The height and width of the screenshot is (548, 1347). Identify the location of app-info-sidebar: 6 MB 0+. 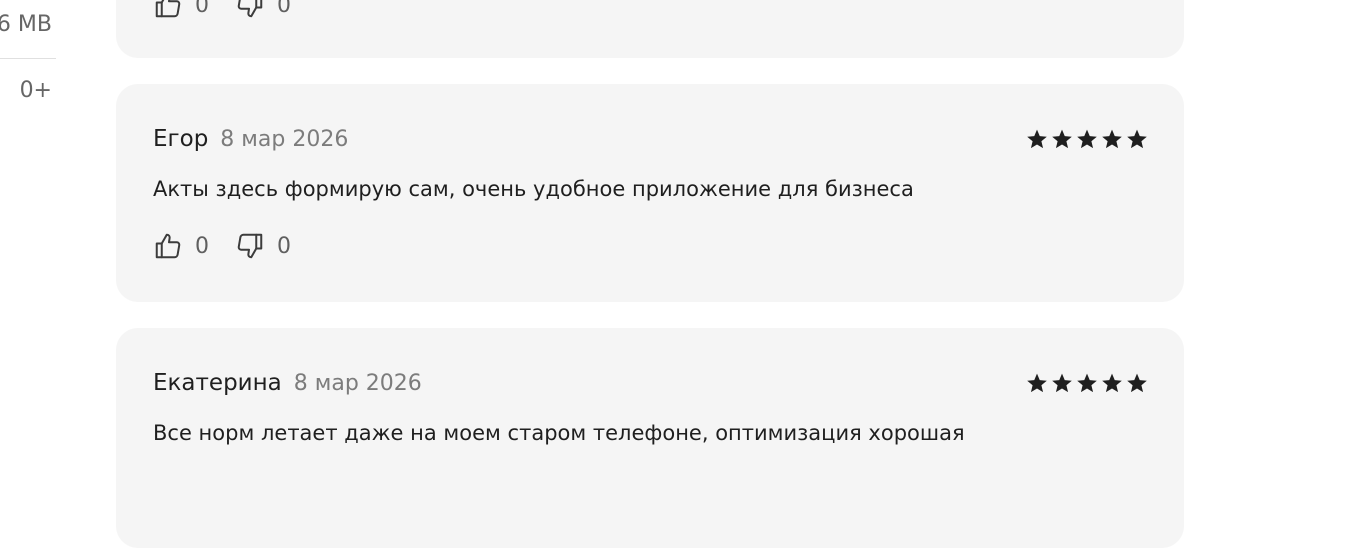
(28, 60).